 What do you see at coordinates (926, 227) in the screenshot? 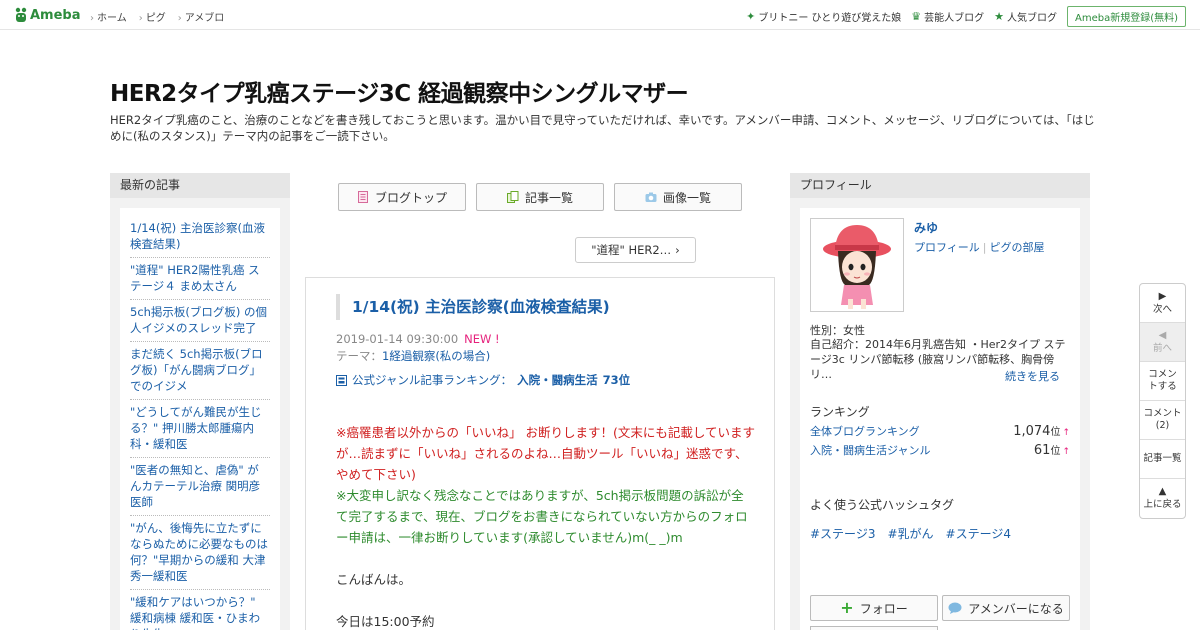
I see `profile-name: みゆ` at bounding box center [926, 227].